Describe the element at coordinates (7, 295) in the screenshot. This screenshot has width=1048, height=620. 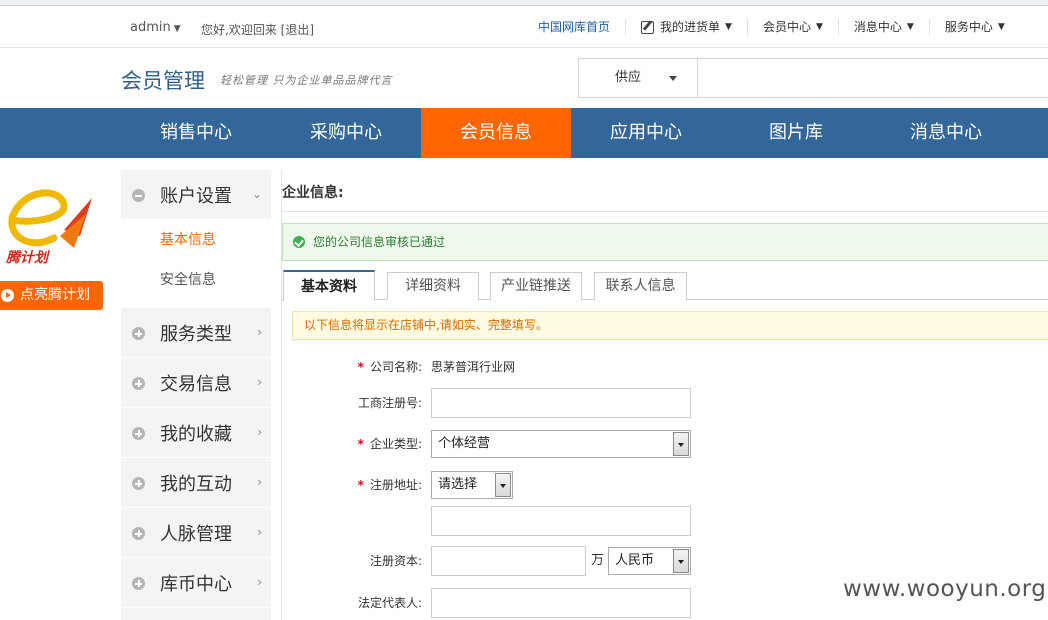
I see `play-icon` at that location.